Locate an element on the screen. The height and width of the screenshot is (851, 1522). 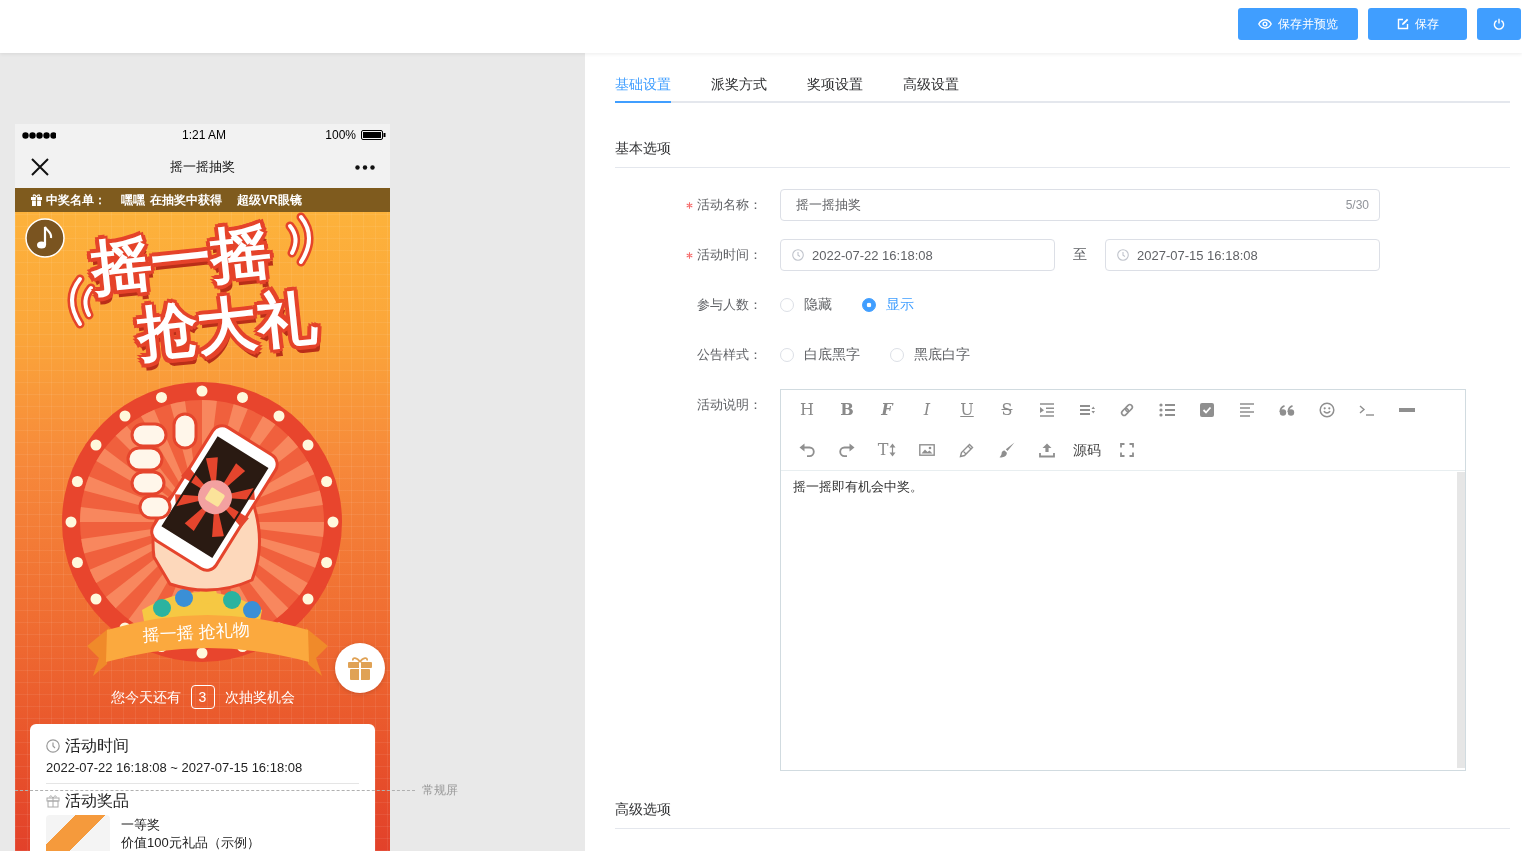
smiley-icon is located at coordinates (1327, 410).